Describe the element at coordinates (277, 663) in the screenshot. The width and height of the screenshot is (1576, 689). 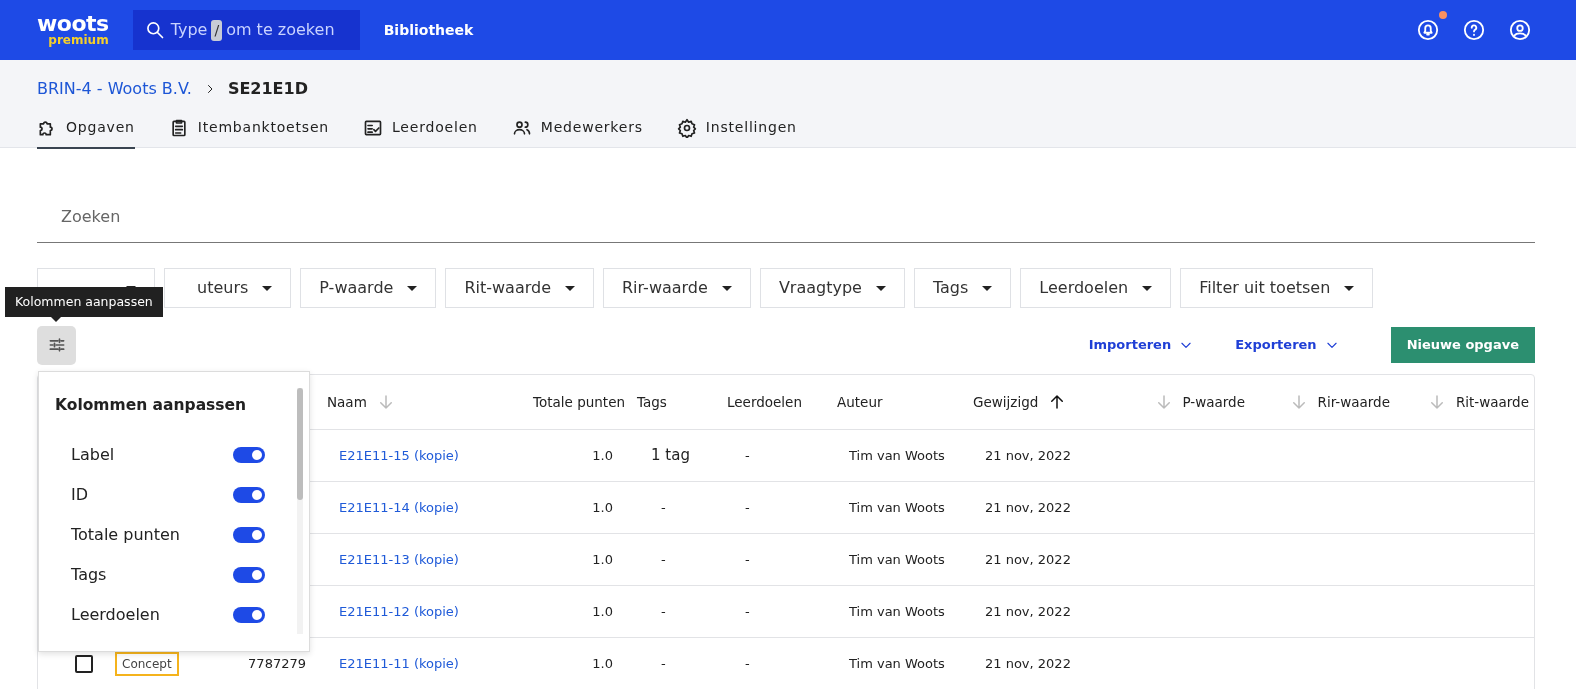
I see `table-cell-text: 7787279` at that location.